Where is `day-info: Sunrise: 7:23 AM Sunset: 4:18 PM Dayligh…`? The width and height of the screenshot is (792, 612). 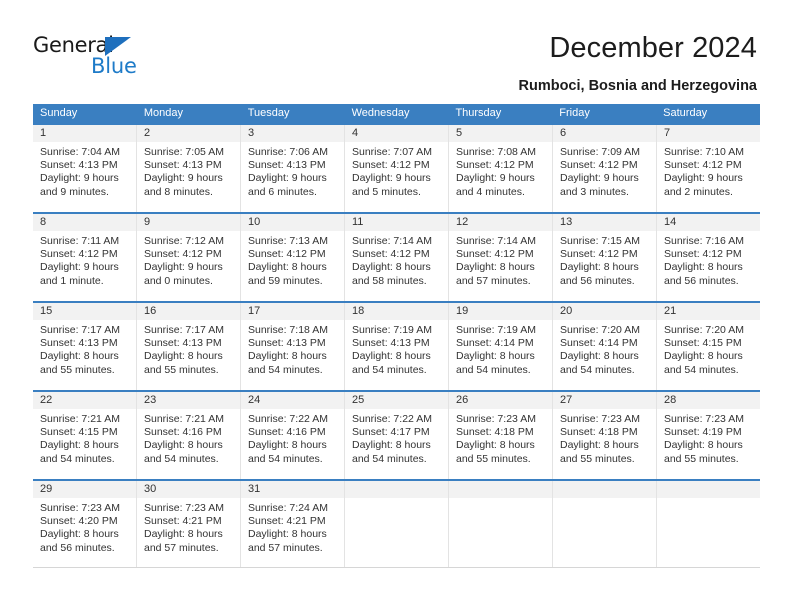 day-info: Sunrise: 7:23 AM Sunset: 4:18 PM Dayligh… is located at coordinates (604, 437).